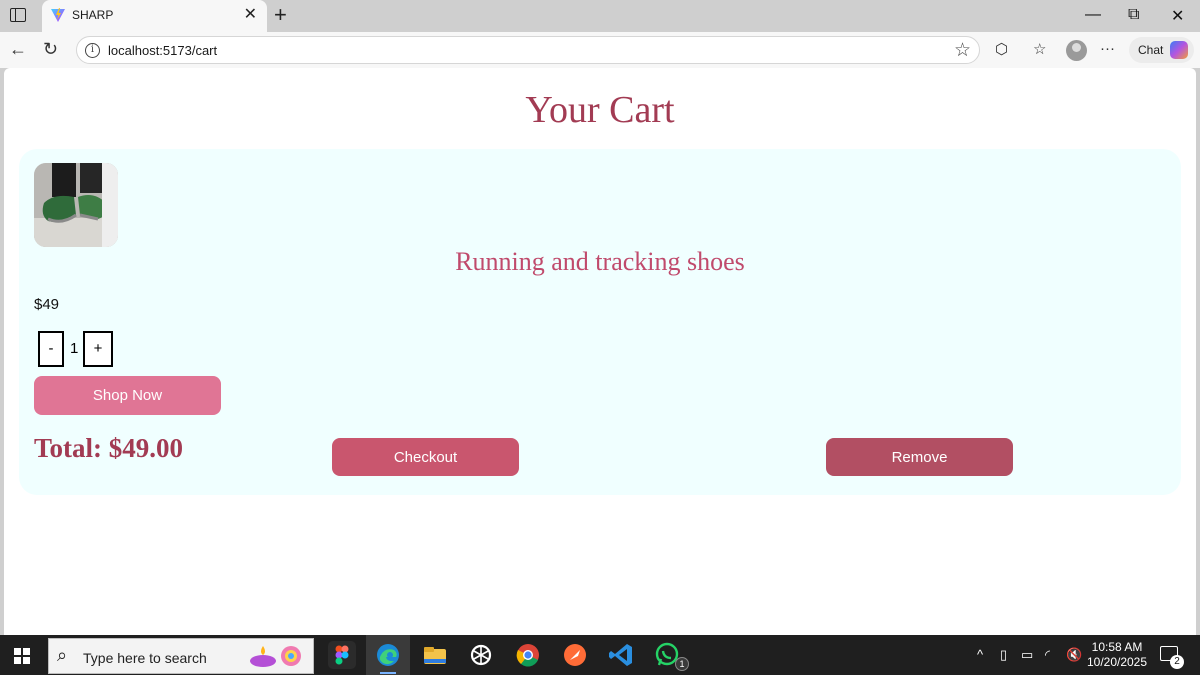  I want to click on postman-icon, so click(575, 655).